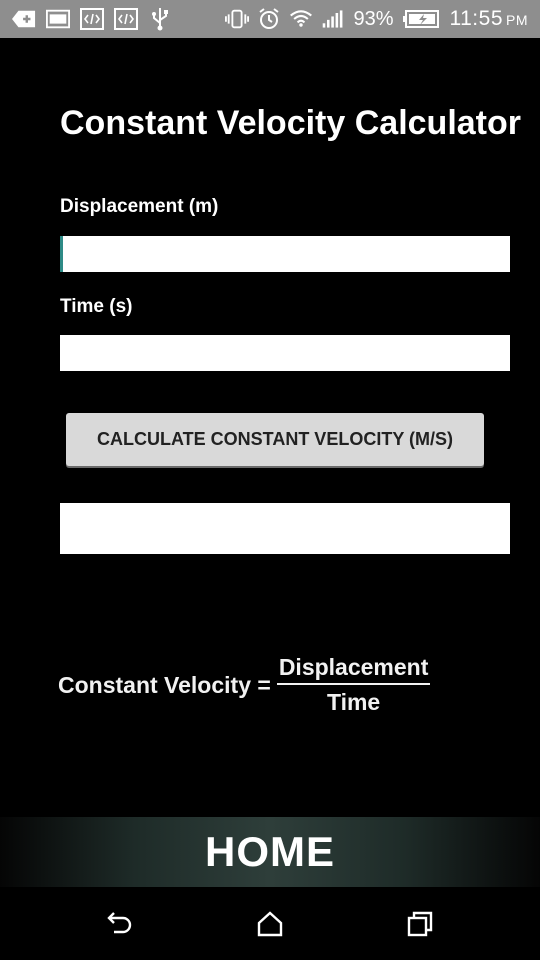 This screenshot has height=960, width=540. What do you see at coordinates (96, 306) in the screenshot?
I see `time-label: Time (s)` at bounding box center [96, 306].